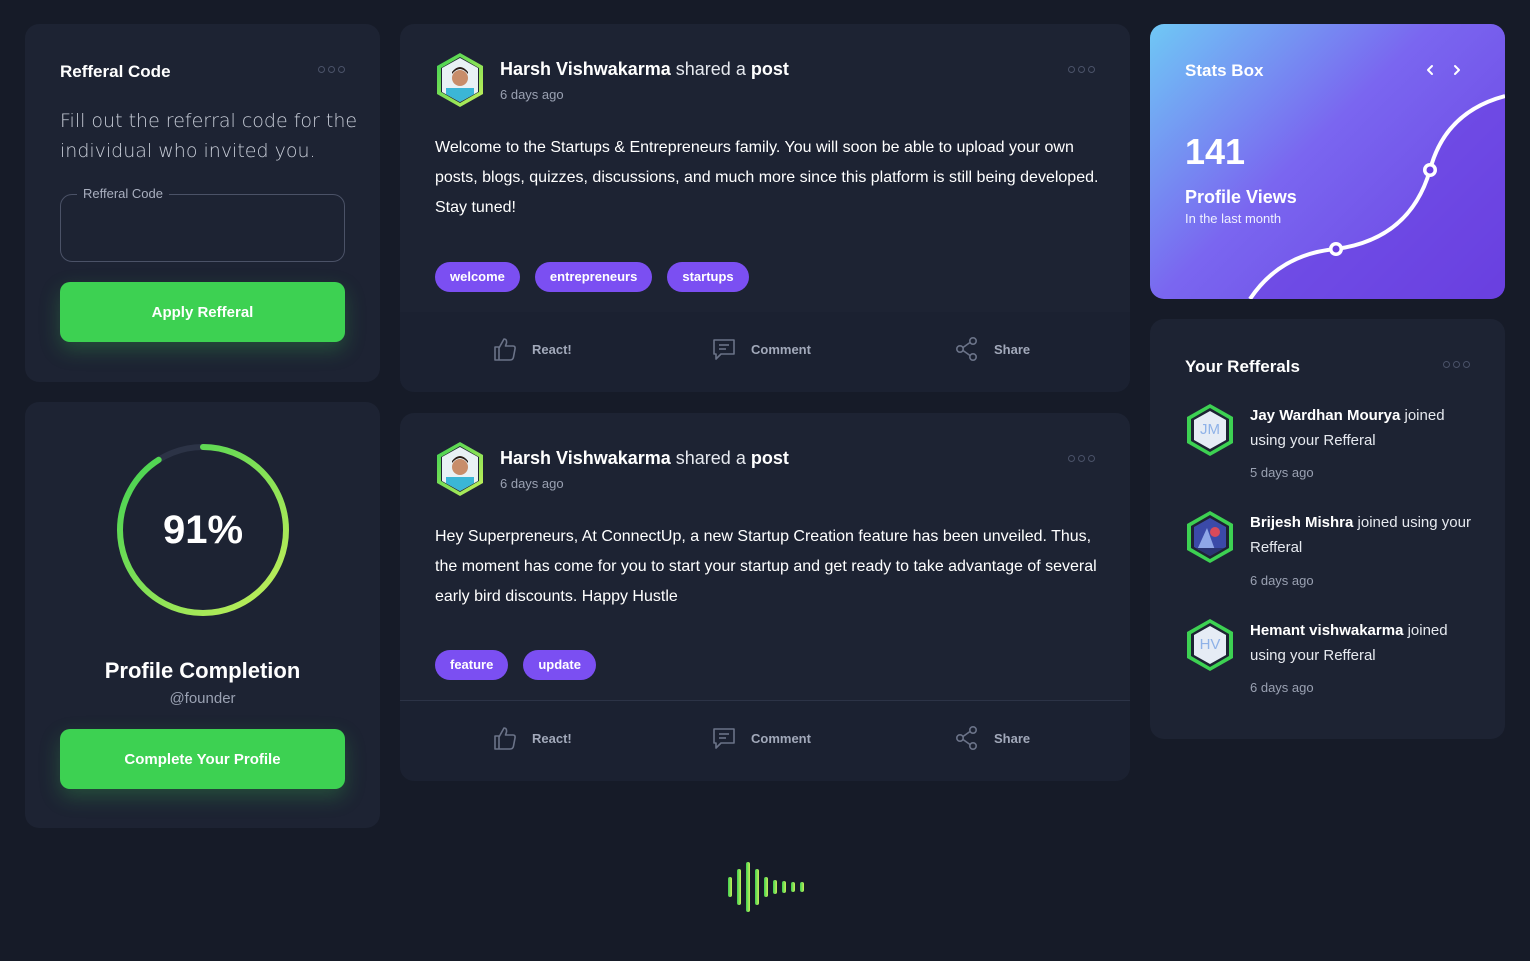 The image size is (1530, 961). Describe the element at coordinates (1430, 70) in the screenshot. I see `chevron-left-icon` at that location.